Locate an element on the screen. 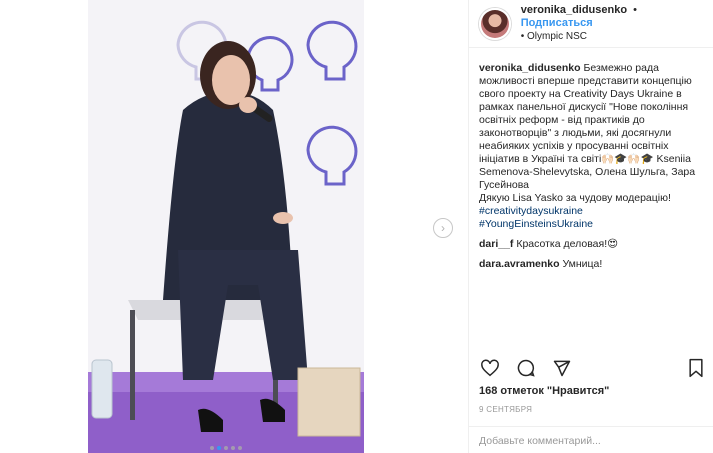 This screenshot has height=453, width=713. comment-item: dari__f Красотка деловая!😍 is located at coordinates (590, 244).